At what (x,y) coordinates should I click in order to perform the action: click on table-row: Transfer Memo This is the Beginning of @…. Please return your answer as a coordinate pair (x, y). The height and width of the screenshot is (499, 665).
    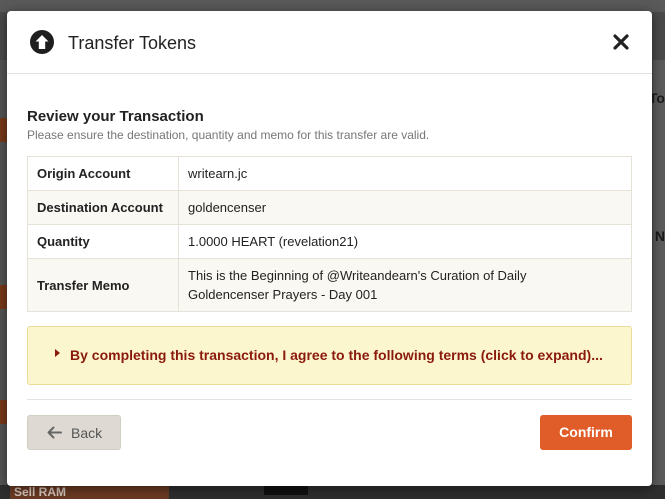
    Looking at the image, I should click on (329, 285).